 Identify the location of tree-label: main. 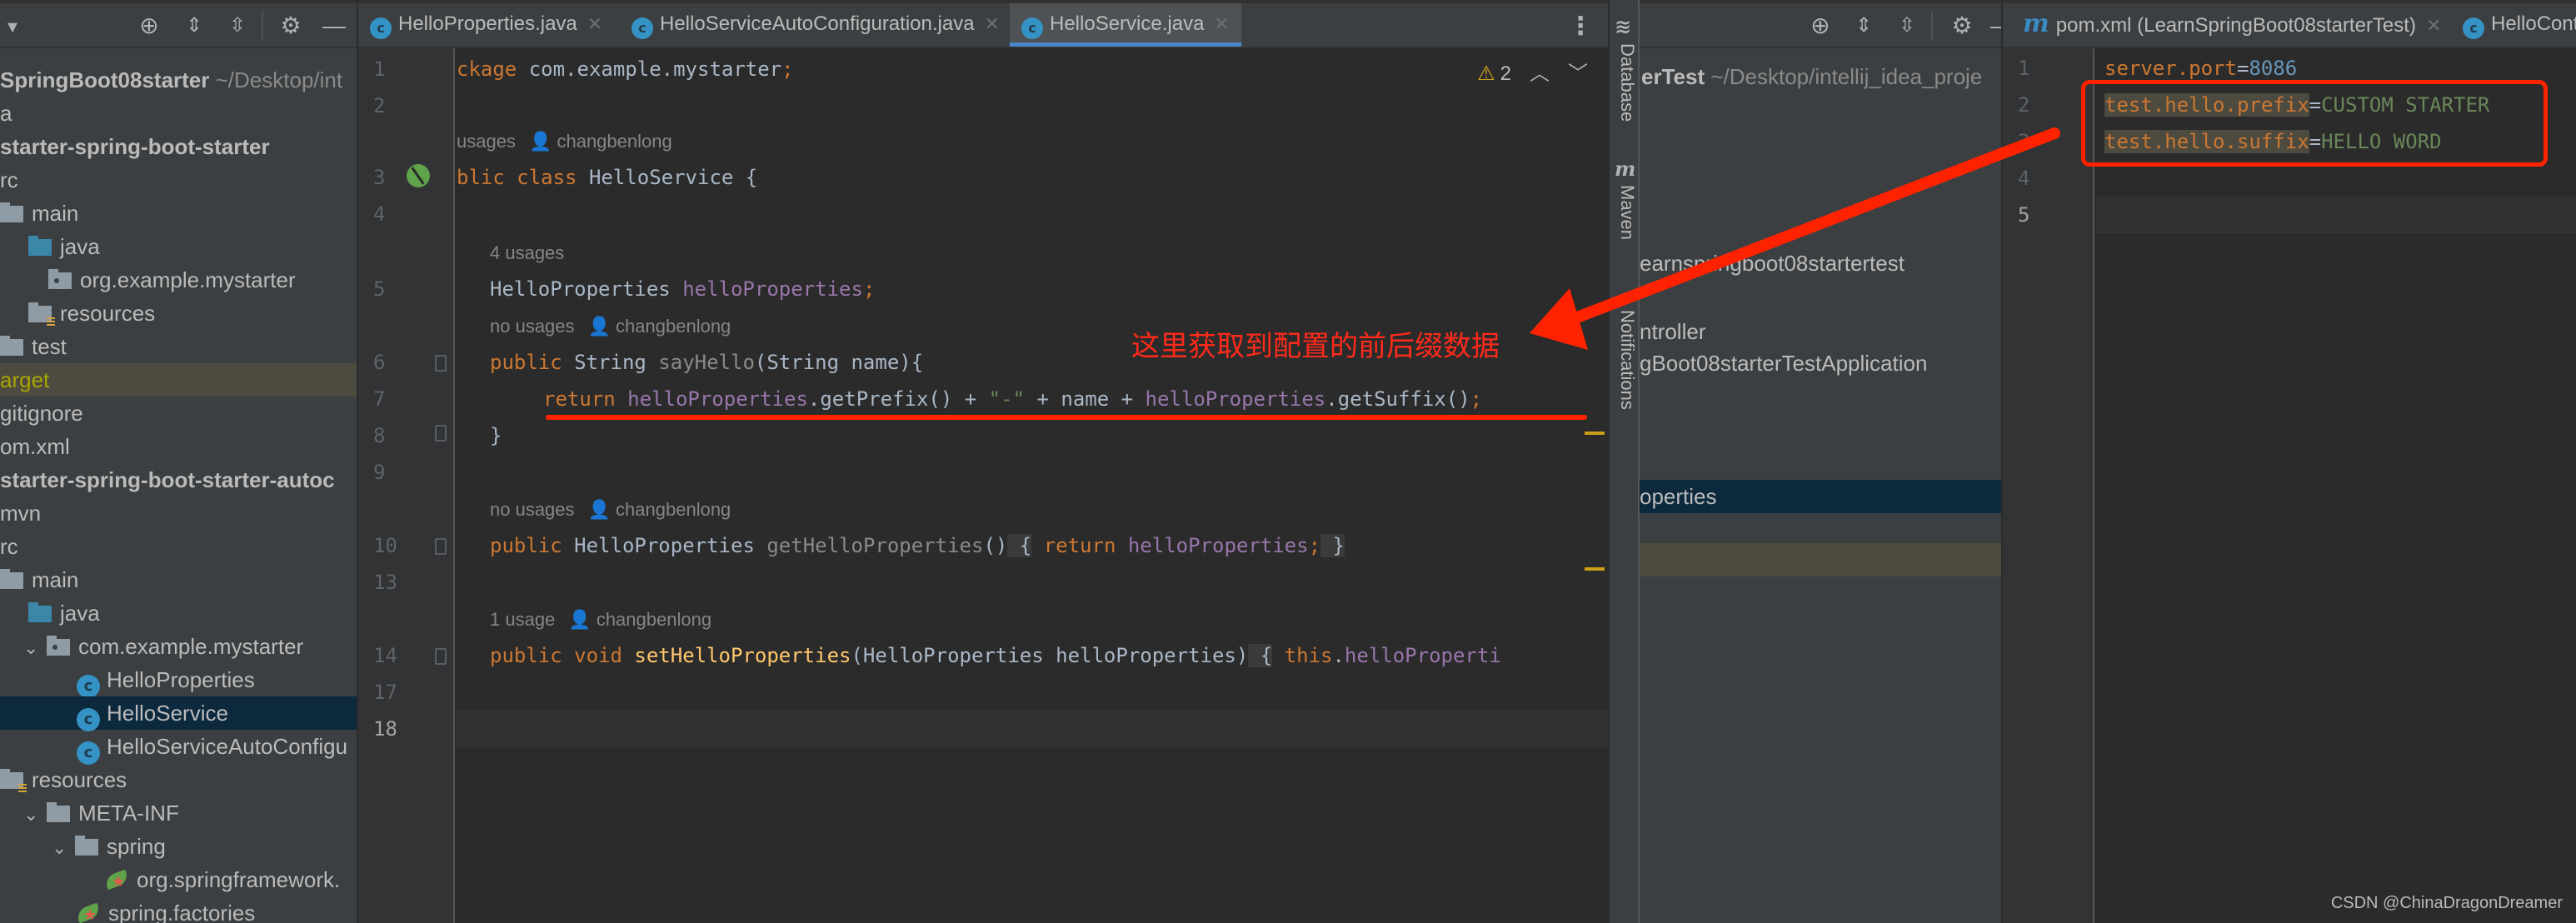
(55, 213).